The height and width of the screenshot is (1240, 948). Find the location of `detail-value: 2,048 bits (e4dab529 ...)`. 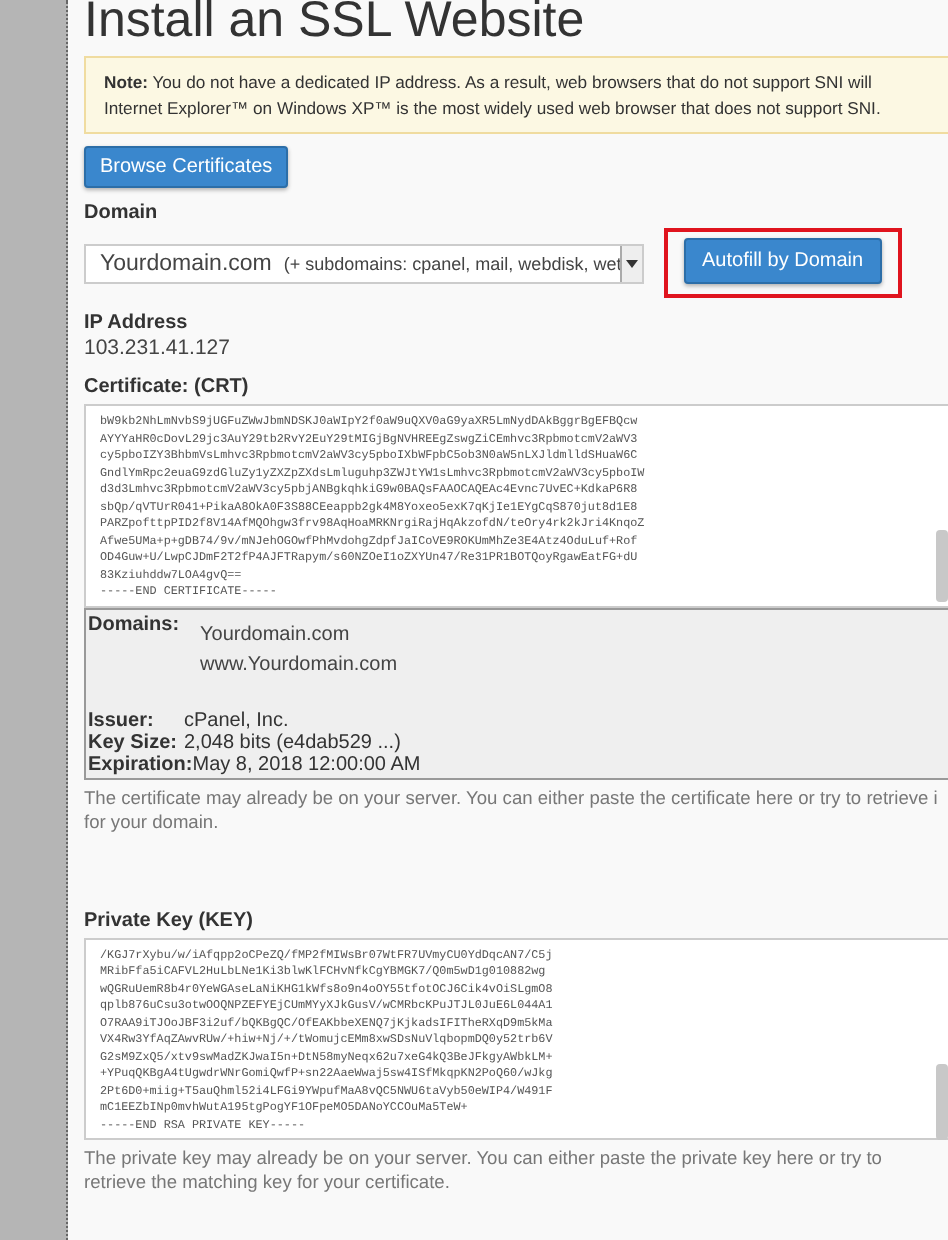

detail-value: 2,048 bits (e4dab529 ...) is located at coordinates (292, 742).